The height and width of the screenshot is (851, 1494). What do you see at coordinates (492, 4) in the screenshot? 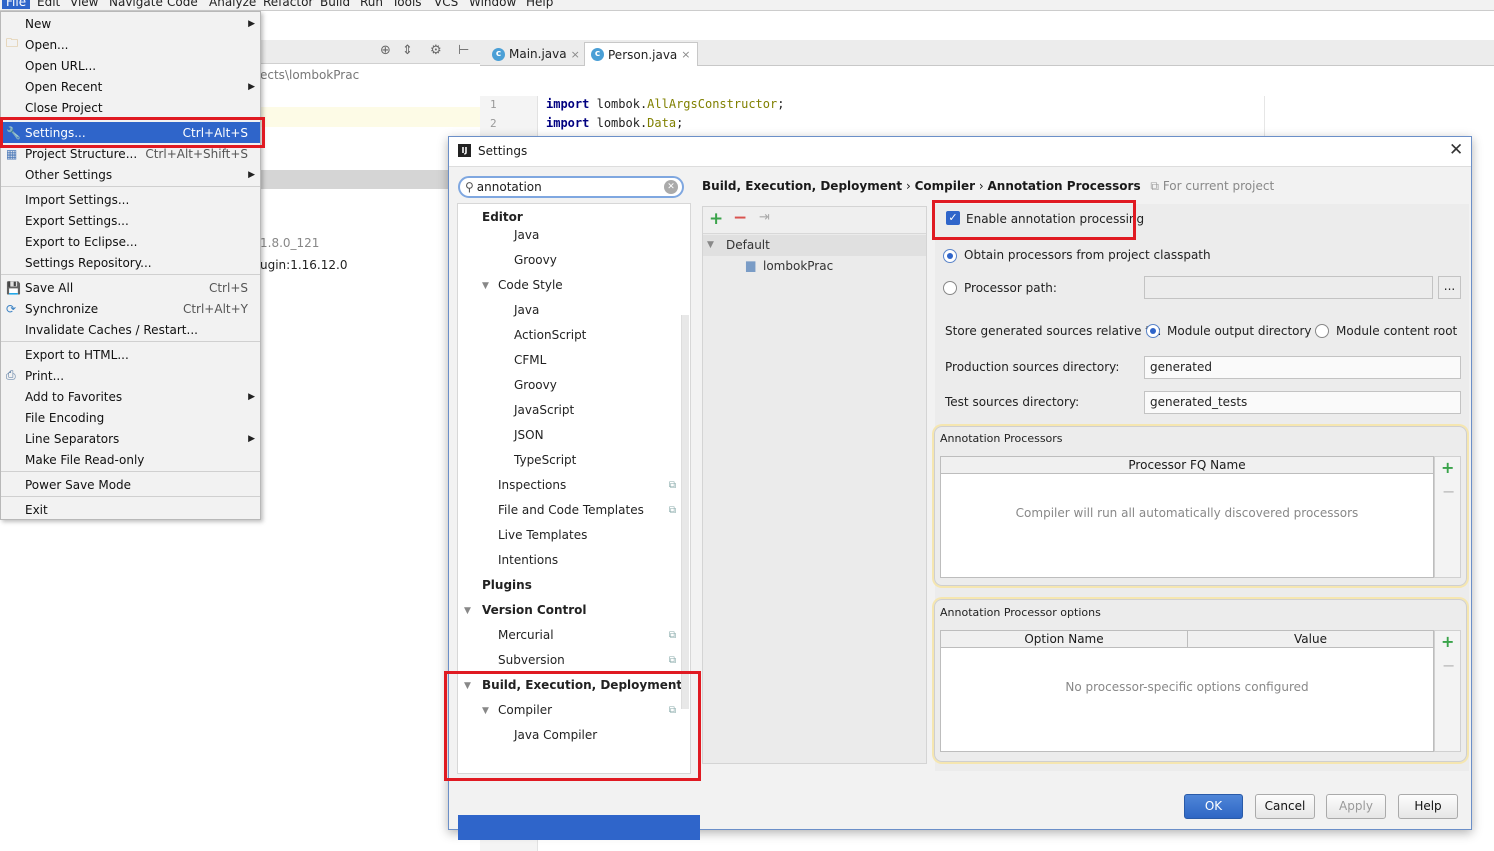
I see `menu-window: Window` at bounding box center [492, 4].